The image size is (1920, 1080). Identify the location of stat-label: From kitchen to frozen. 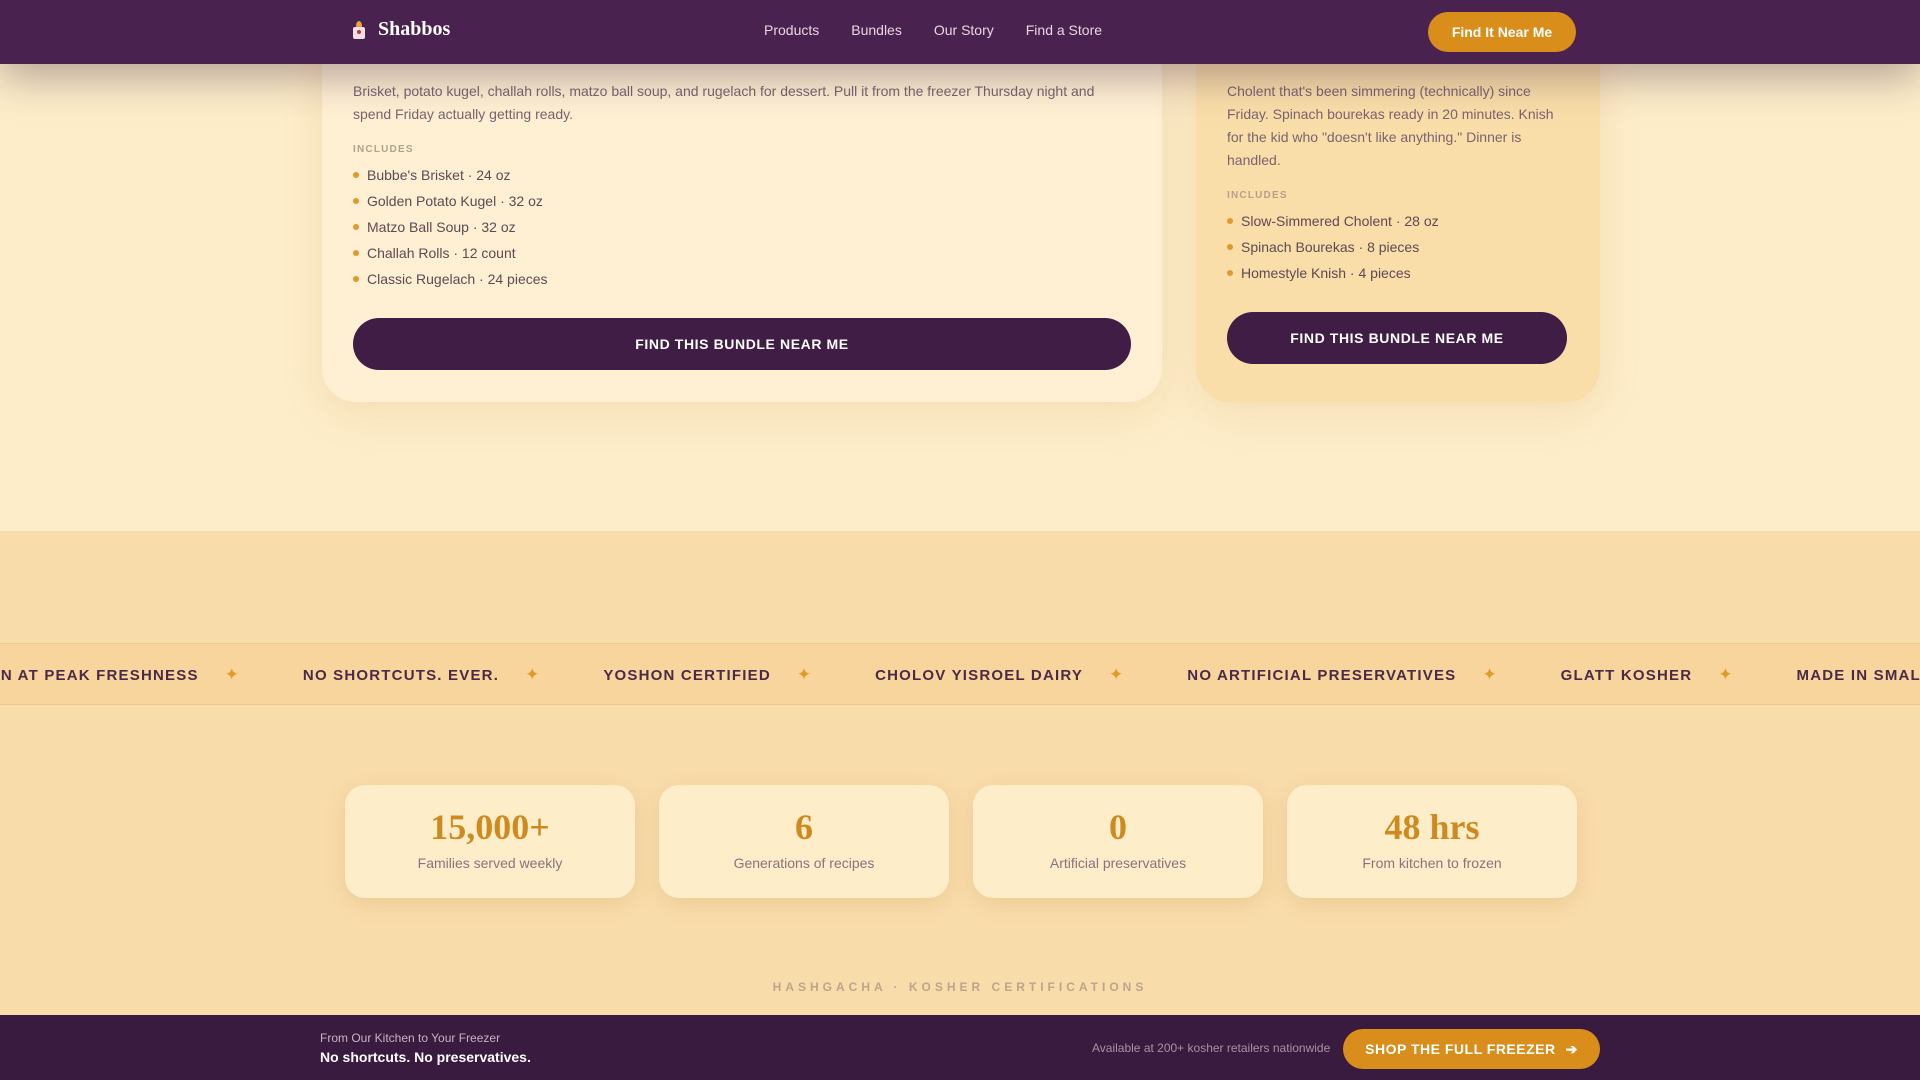
(1432, 863).